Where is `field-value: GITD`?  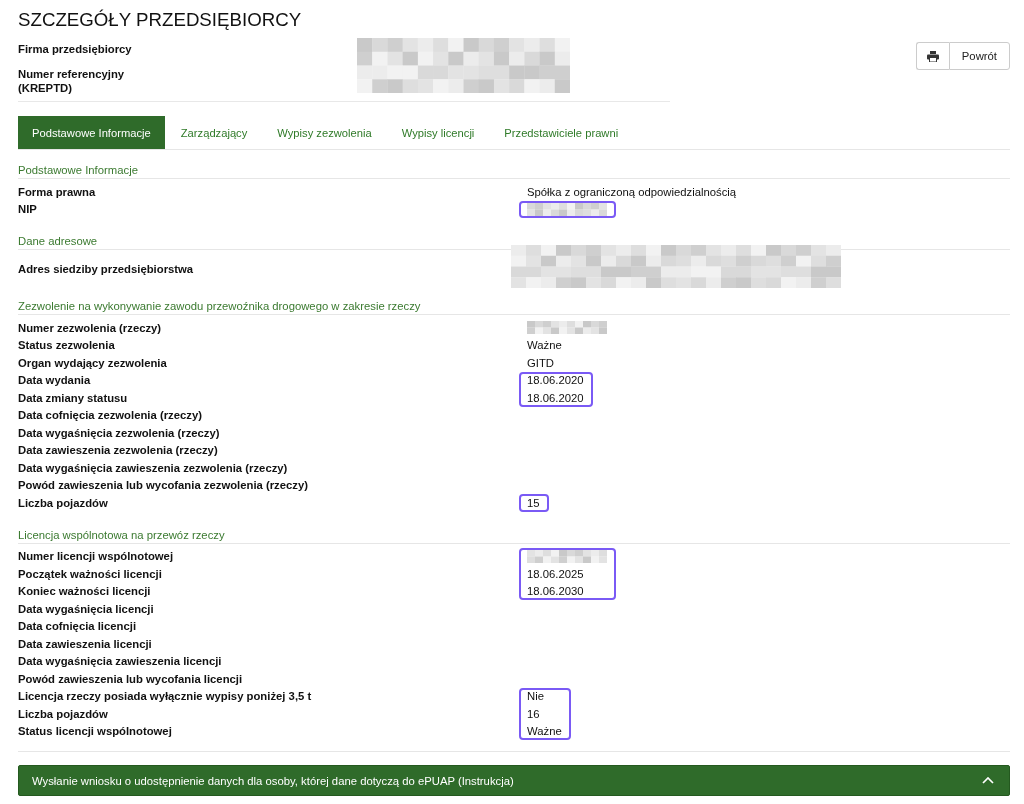
field-value: GITD is located at coordinates (540, 362).